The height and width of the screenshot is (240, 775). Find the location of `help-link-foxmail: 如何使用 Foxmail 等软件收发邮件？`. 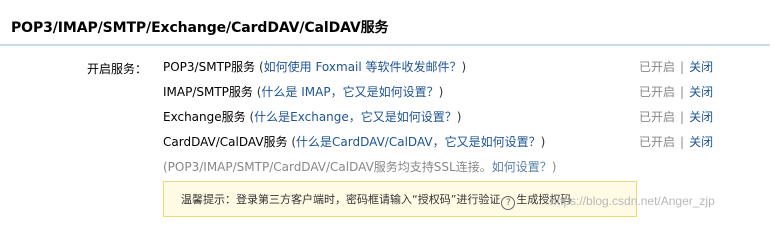

help-link-foxmail: 如何使用 Foxmail 等软件收发邮件？ is located at coordinates (363, 67).